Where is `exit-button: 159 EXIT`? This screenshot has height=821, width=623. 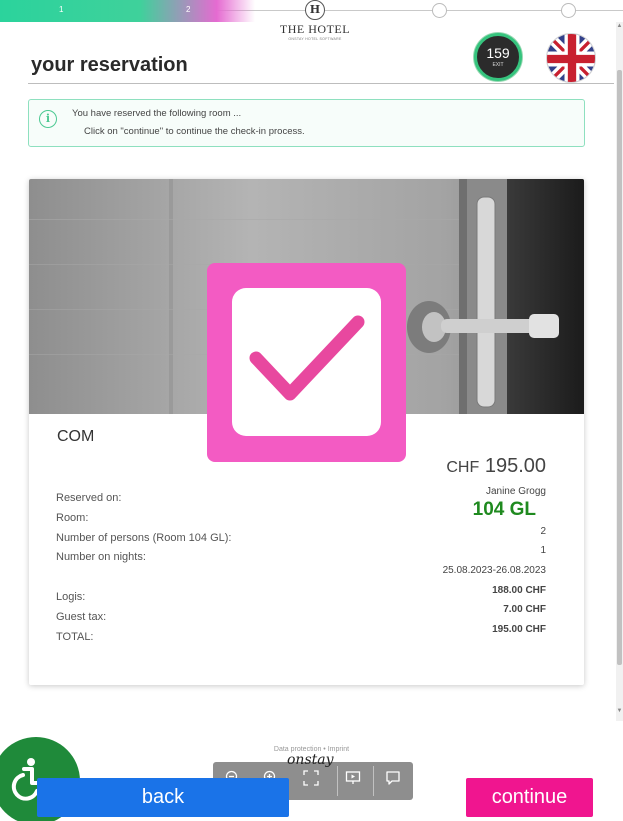 exit-button: 159 EXIT is located at coordinates (498, 57).